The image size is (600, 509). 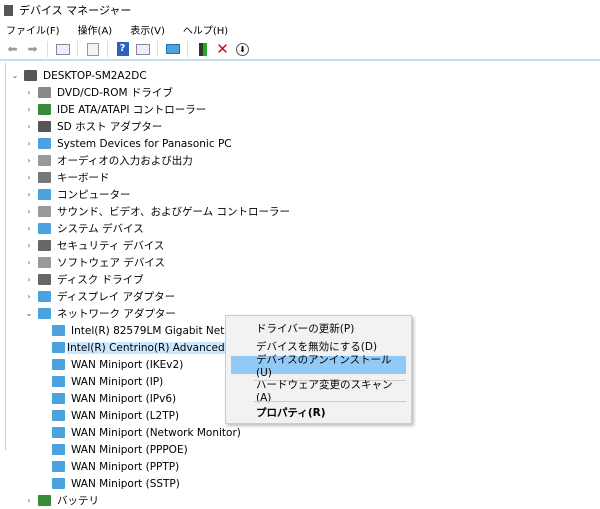 I want to click on network-adapter-item: WAN Miniport (PPTP), so click(x=108, y=466).